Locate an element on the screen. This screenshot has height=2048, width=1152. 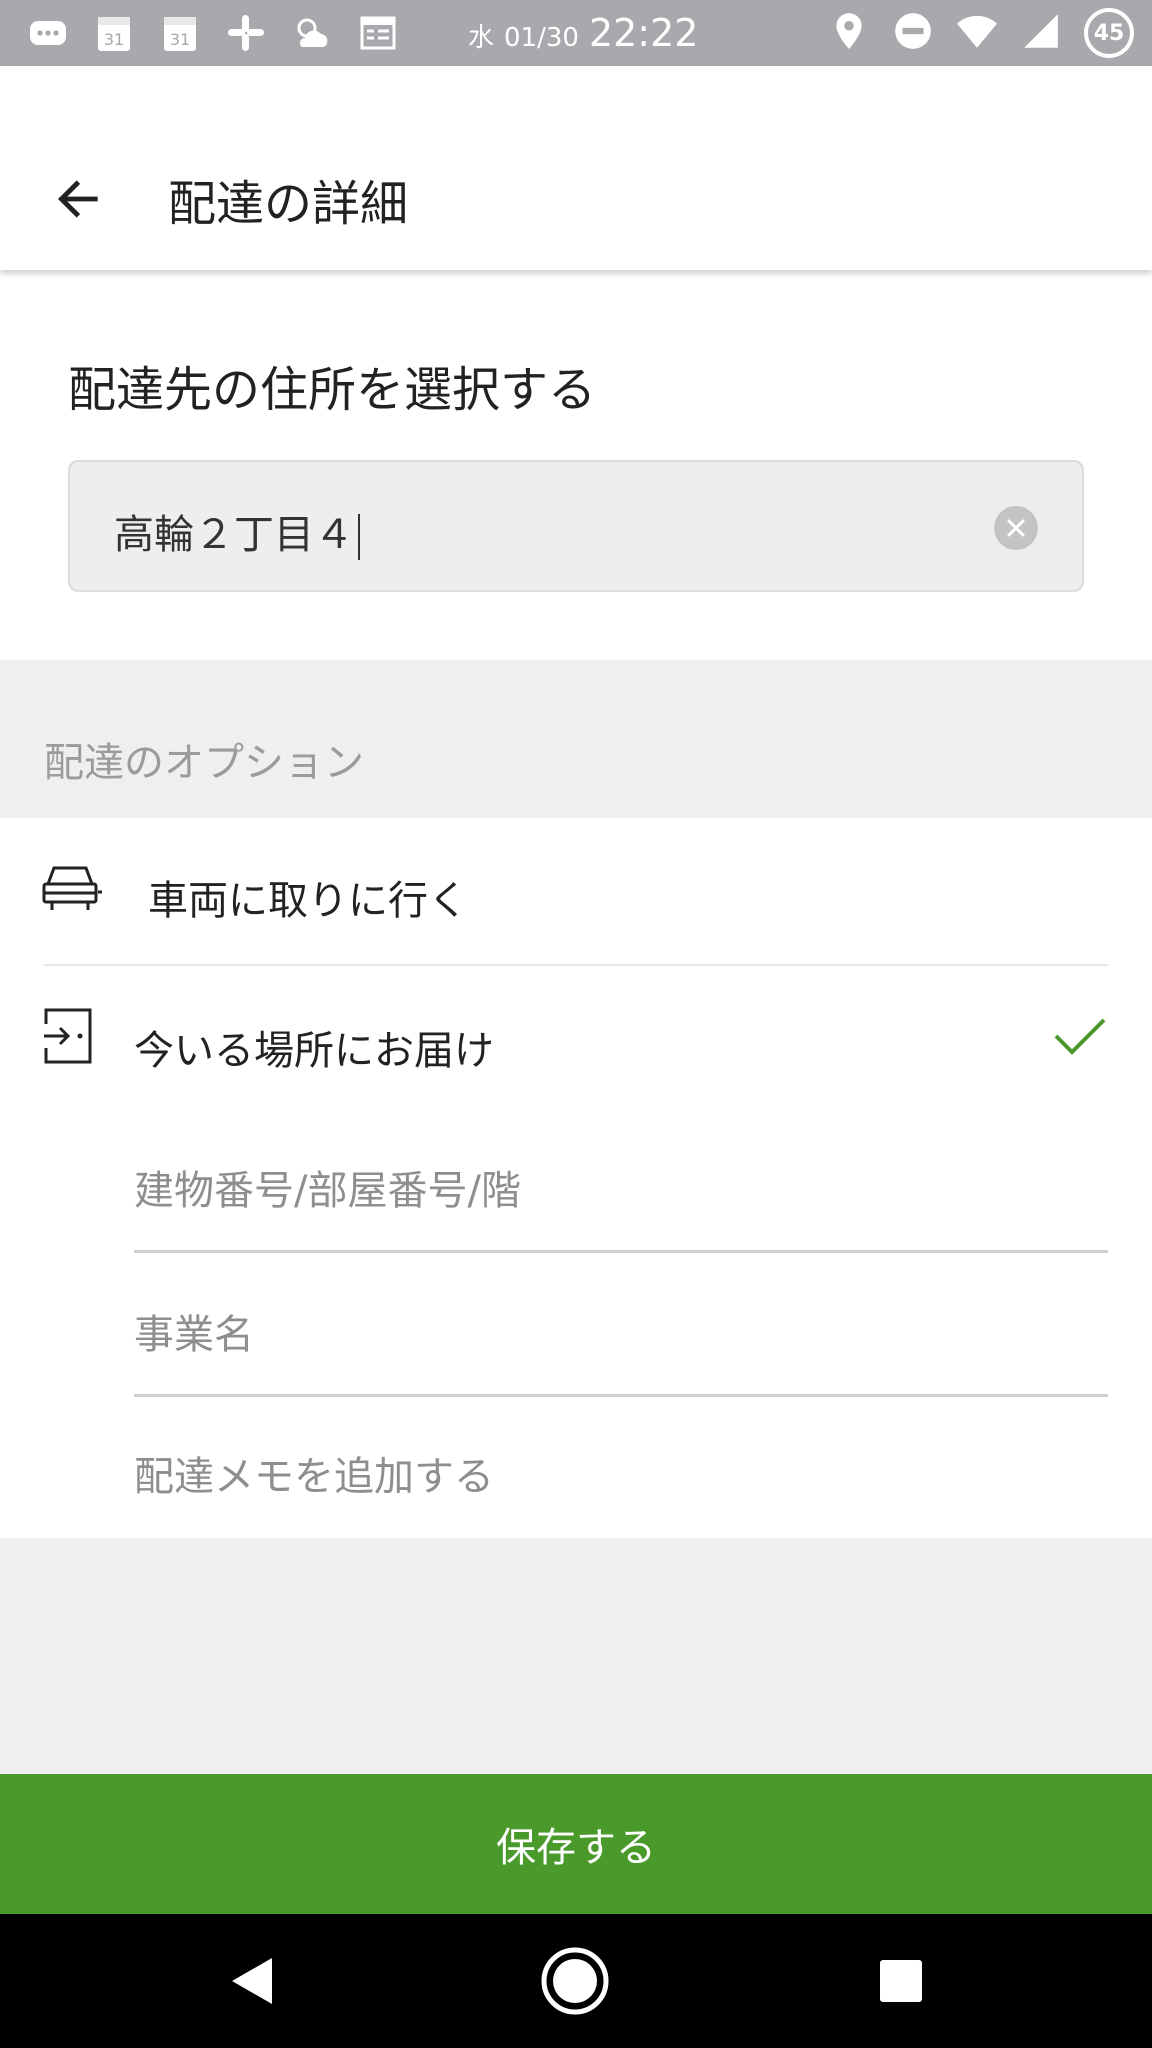
nav-recents-button is located at coordinates (901, 1981).